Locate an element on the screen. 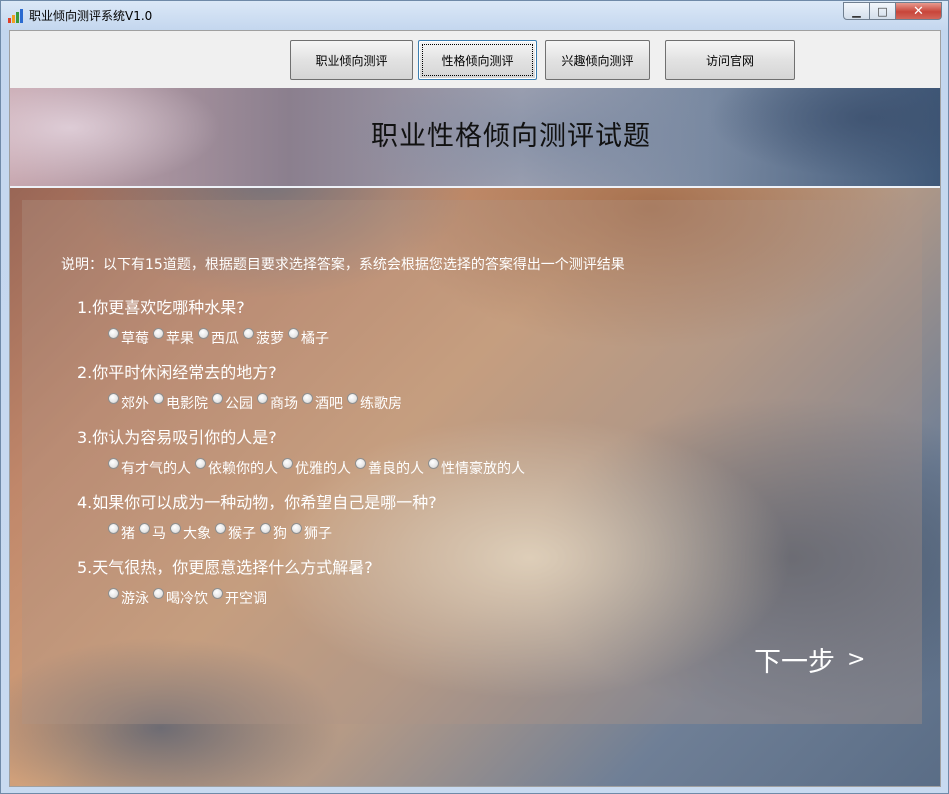 This screenshot has height=794, width=949. option-label: 橘子 is located at coordinates (315, 339).